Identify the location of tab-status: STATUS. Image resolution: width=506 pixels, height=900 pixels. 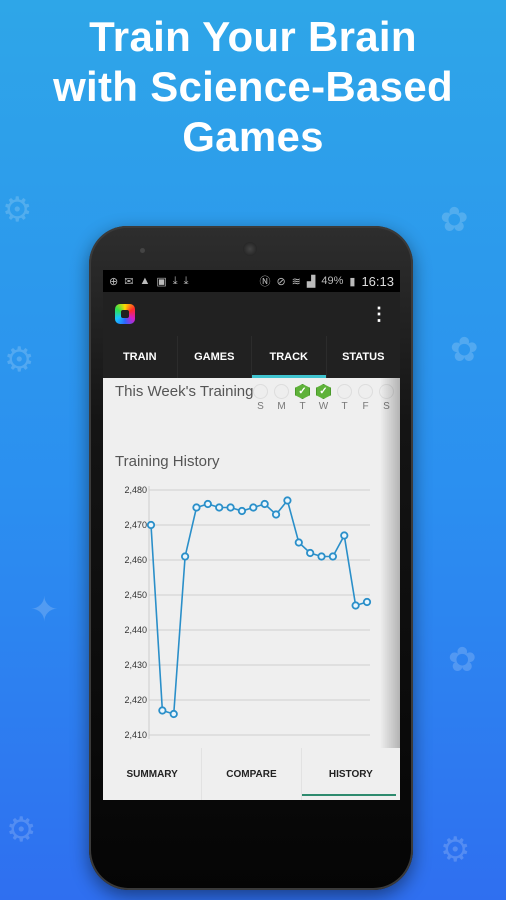
(363, 357).